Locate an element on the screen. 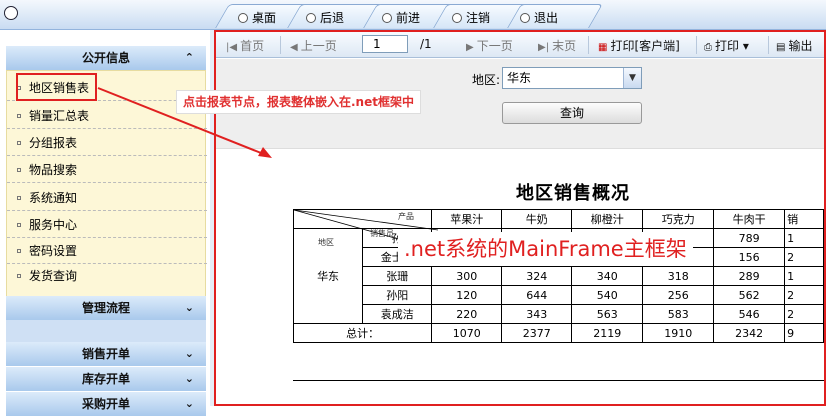 This screenshot has width=826, height=416. annotation-note: 点击报表节点，报表整体嵌入在.net框架中 is located at coordinates (298, 102).